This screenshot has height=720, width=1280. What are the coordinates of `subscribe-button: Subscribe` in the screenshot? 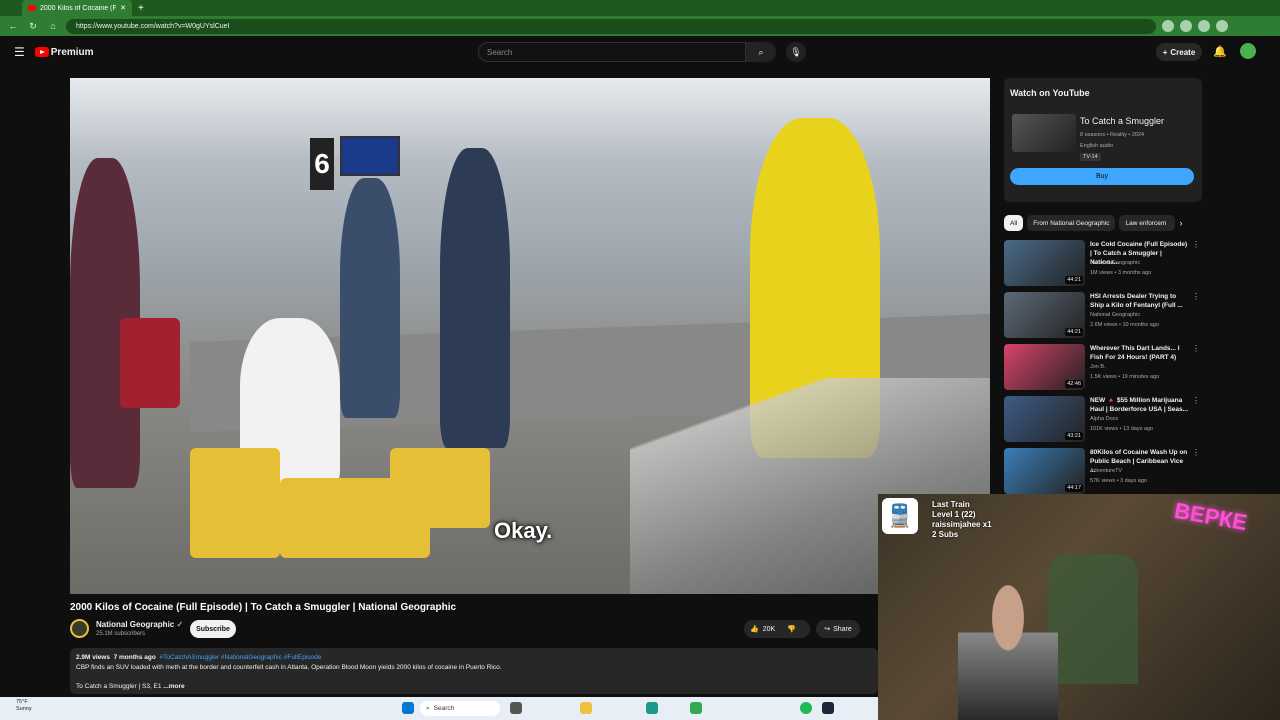 It's located at (213, 629).